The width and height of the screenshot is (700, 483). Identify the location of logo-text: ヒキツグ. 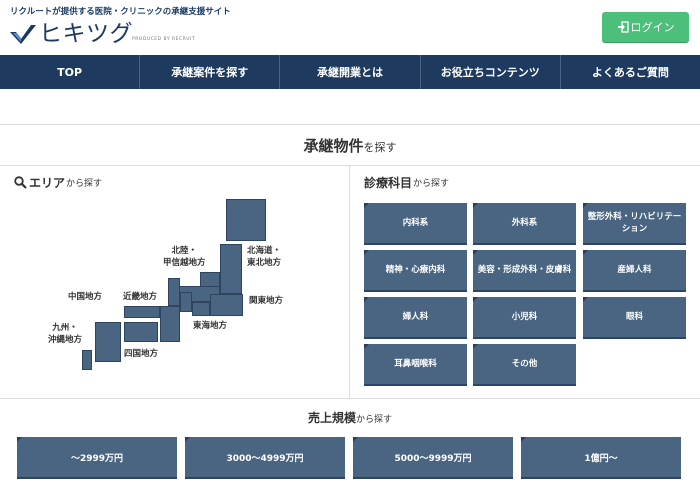
(86, 33).